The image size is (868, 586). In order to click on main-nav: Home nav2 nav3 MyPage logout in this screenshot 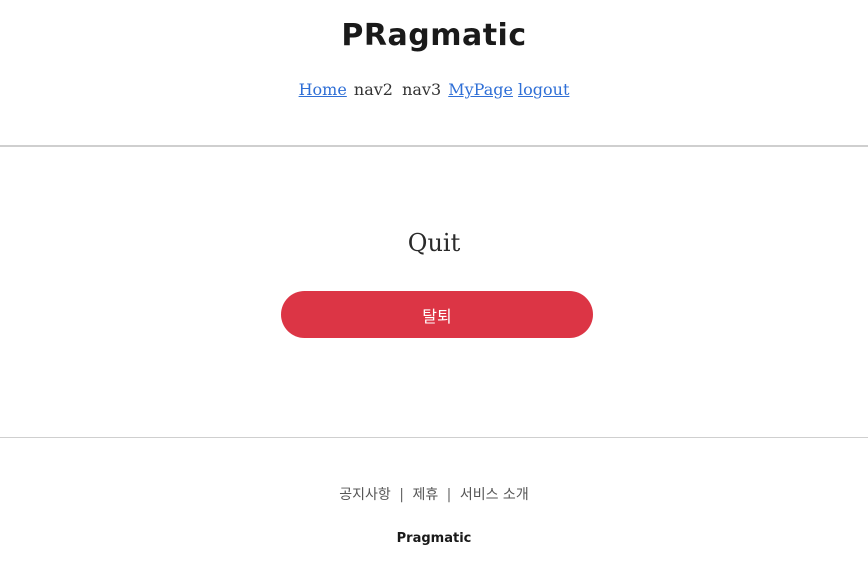, I will do `click(434, 89)`.